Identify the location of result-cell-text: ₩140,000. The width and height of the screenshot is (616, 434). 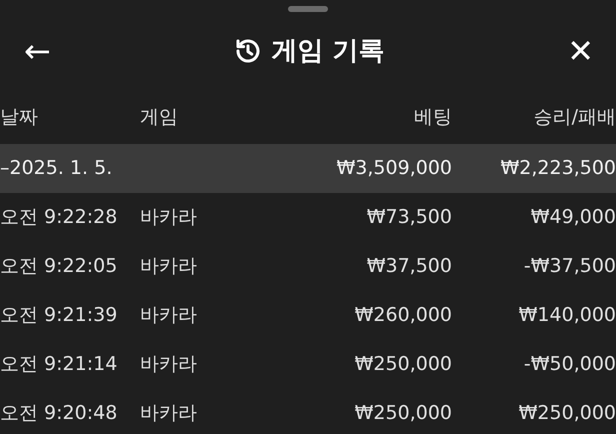
(567, 315).